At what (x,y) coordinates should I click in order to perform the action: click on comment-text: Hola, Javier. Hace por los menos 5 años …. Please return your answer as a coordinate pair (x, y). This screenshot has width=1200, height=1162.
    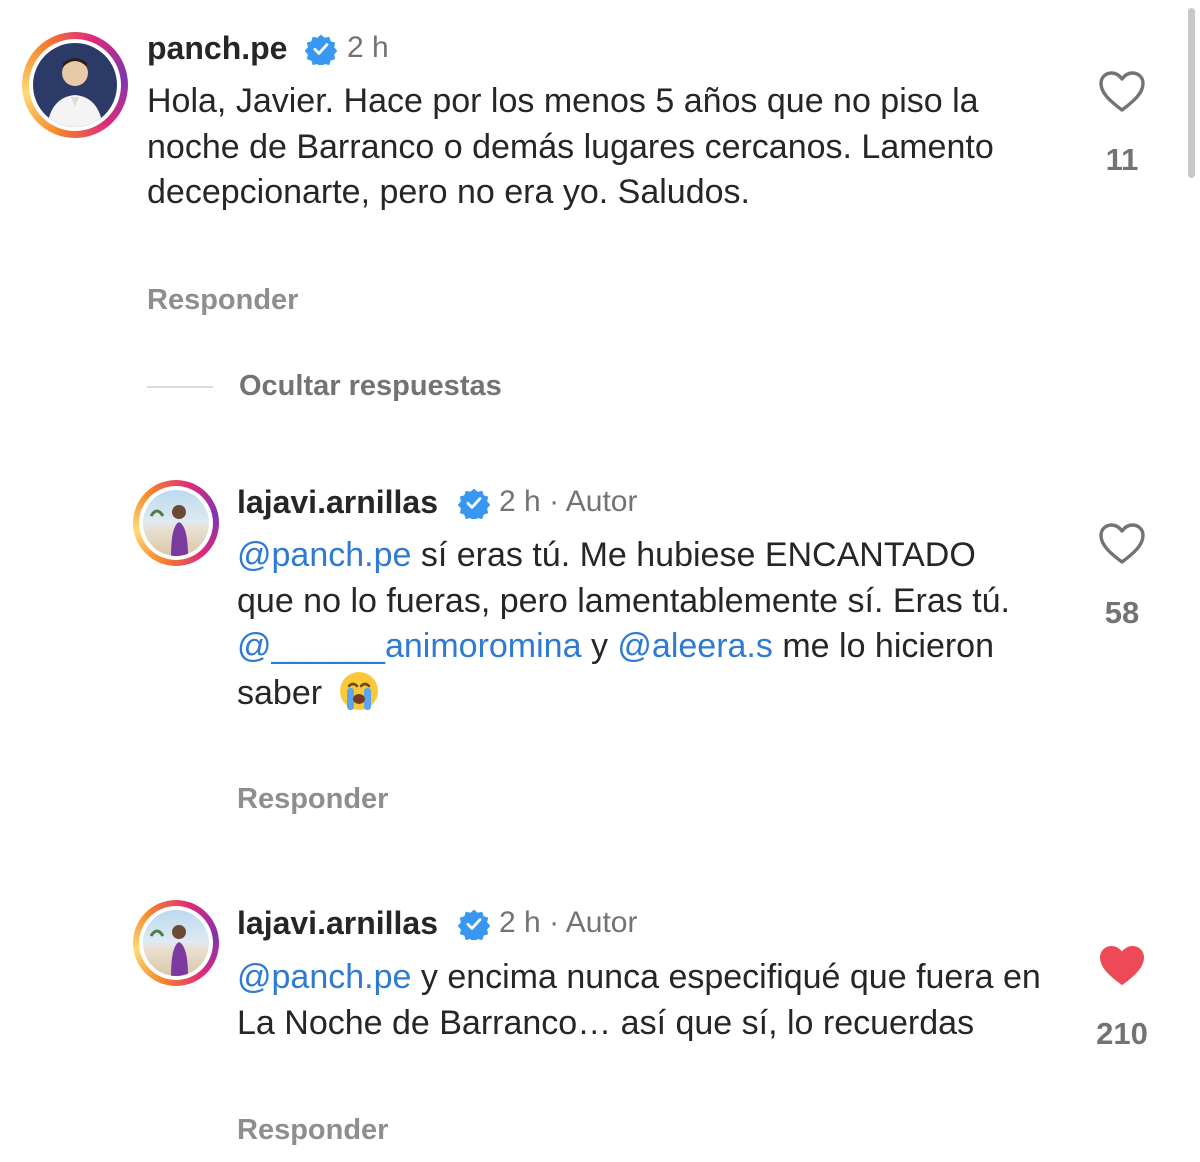
    Looking at the image, I should click on (570, 146).